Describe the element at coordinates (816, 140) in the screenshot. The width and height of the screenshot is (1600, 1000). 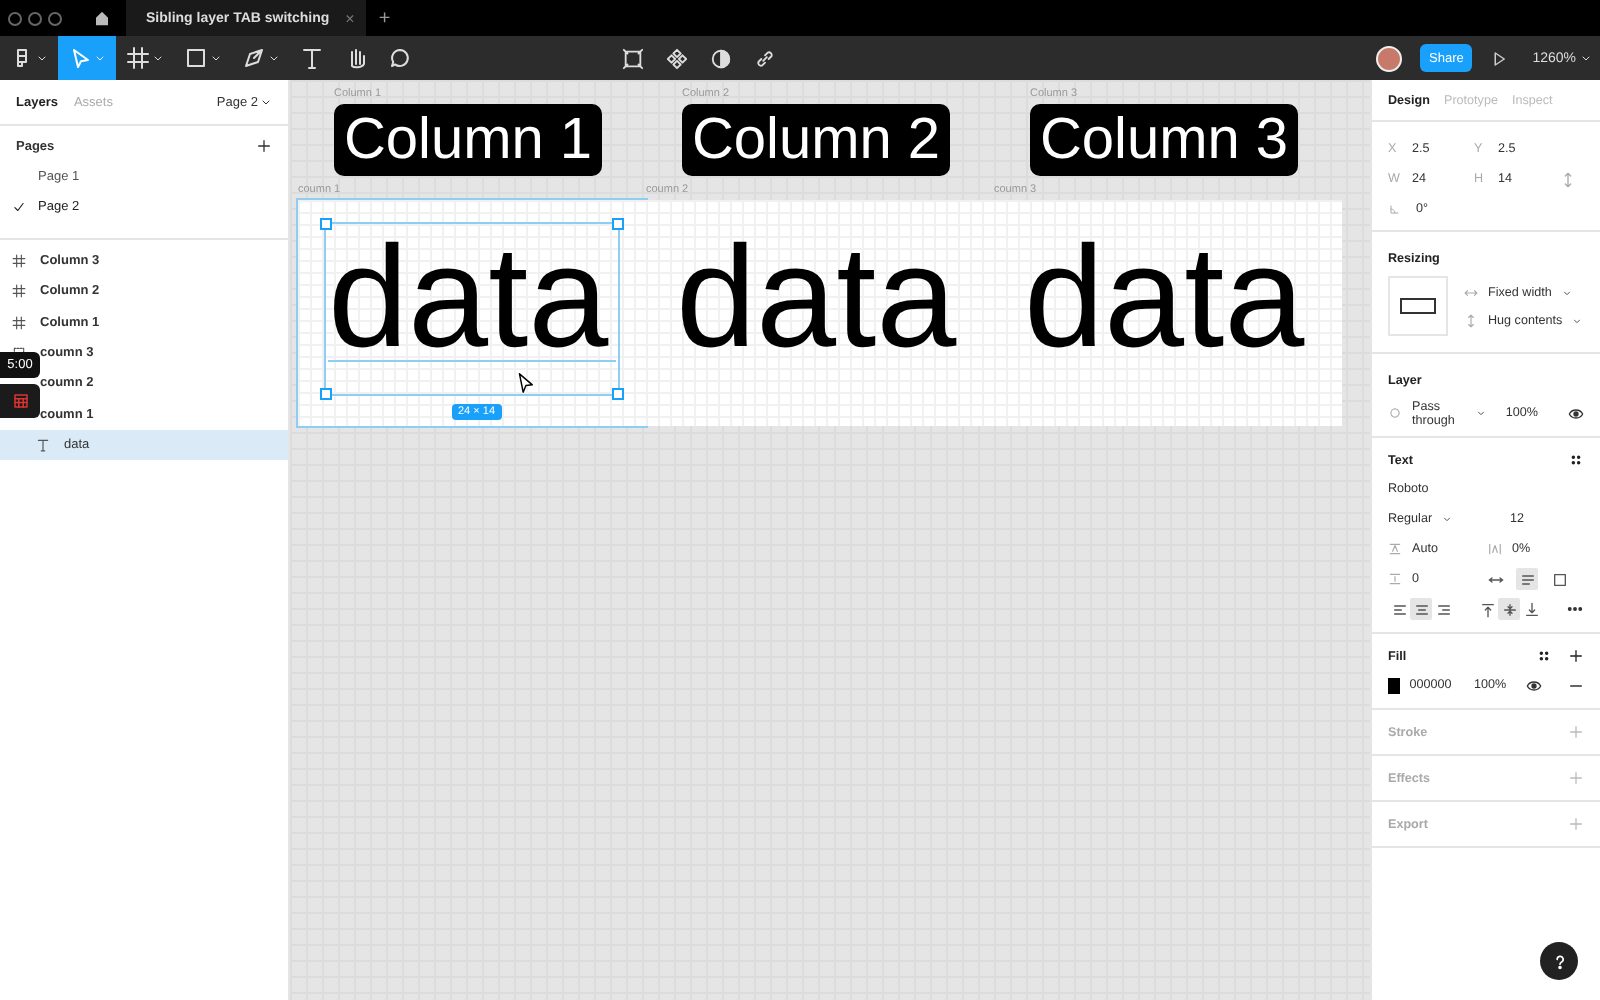
I see `column-heading: Column 2` at that location.